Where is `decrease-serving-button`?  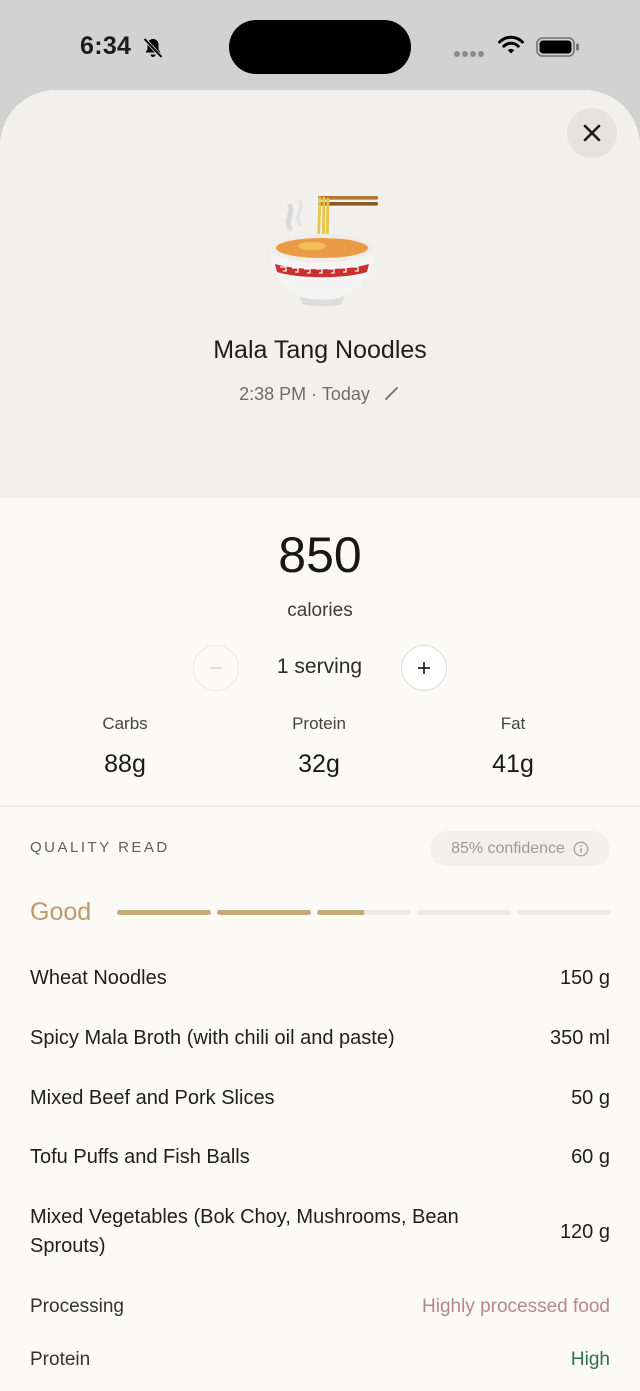
decrease-serving-button is located at coordinates (216, 668).